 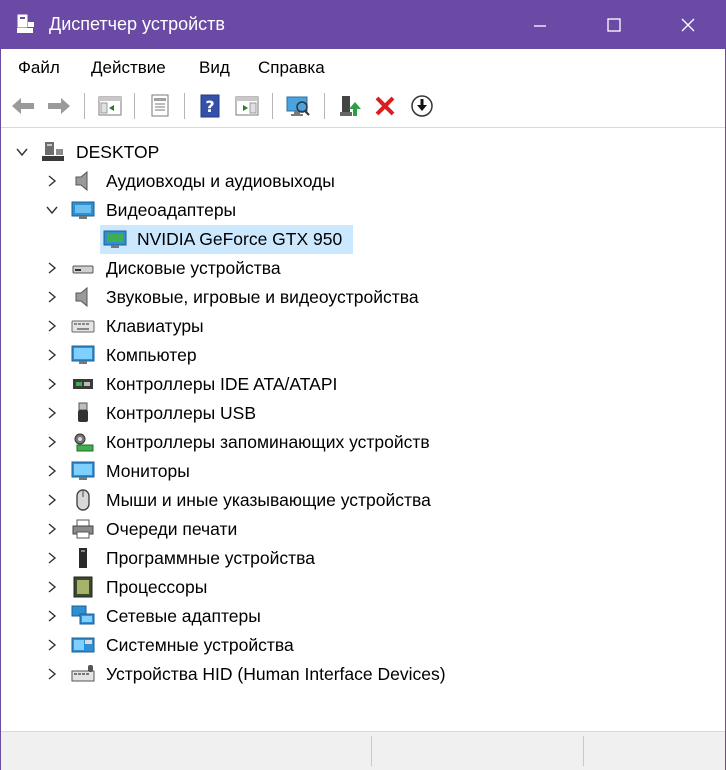 I want to click on processor-icon, so click(x=83, y=587).